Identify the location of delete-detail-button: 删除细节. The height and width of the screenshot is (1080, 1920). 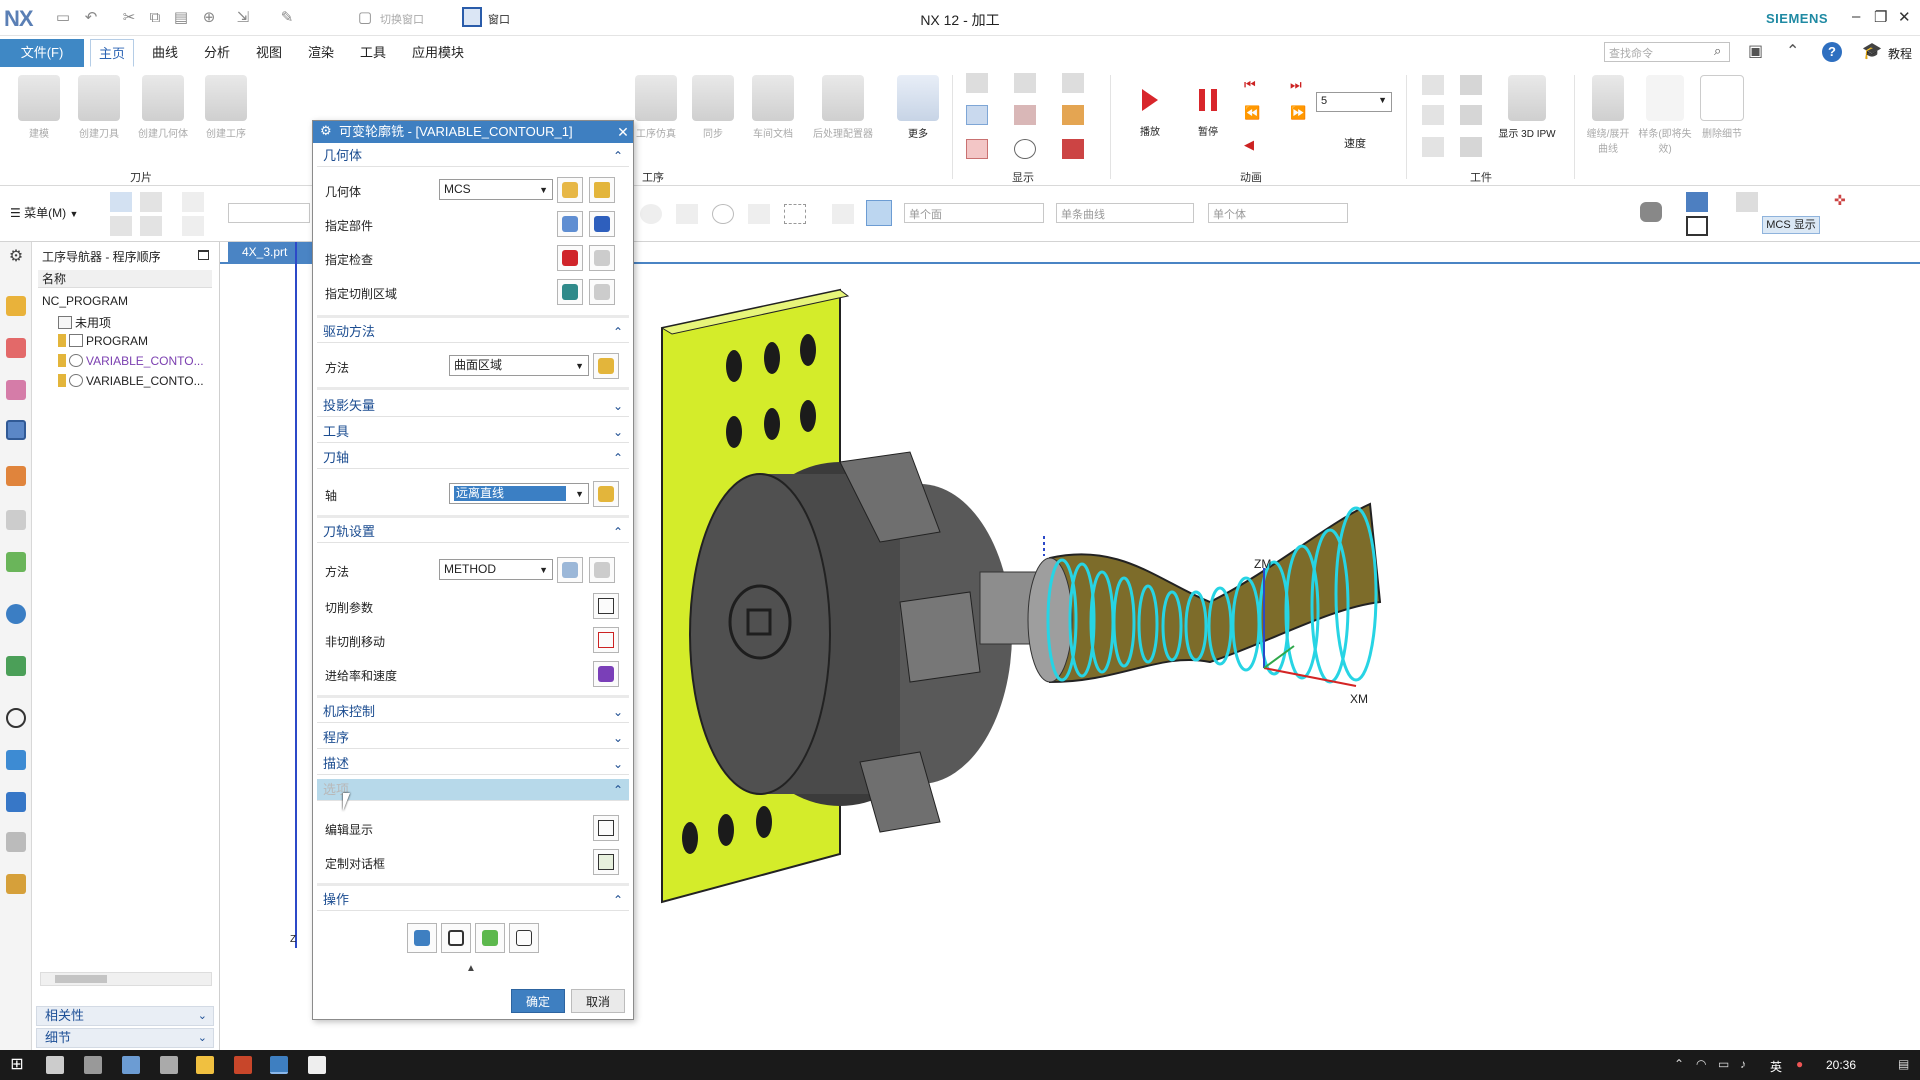
(1722, 107).